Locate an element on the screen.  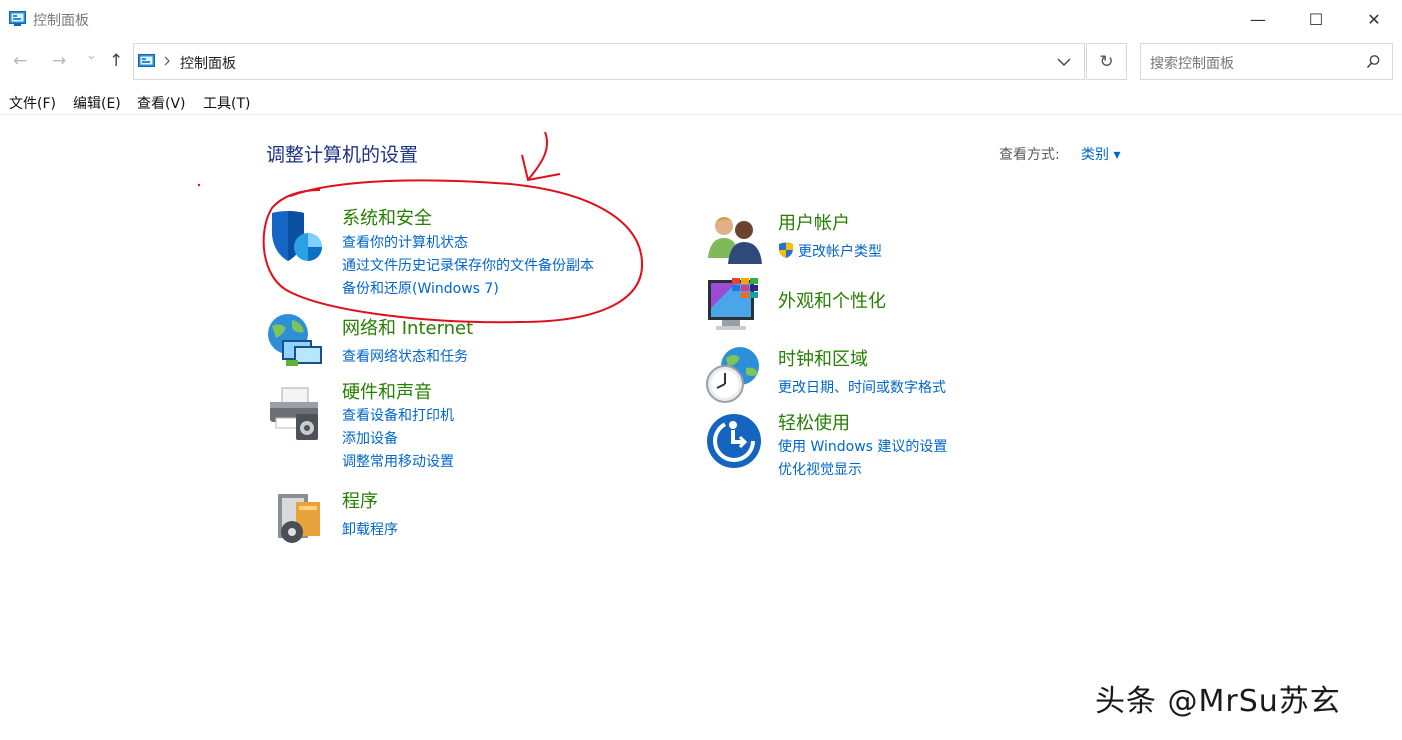
category-user-accounts: 用户帐户 is located at coordinates (814, 222).